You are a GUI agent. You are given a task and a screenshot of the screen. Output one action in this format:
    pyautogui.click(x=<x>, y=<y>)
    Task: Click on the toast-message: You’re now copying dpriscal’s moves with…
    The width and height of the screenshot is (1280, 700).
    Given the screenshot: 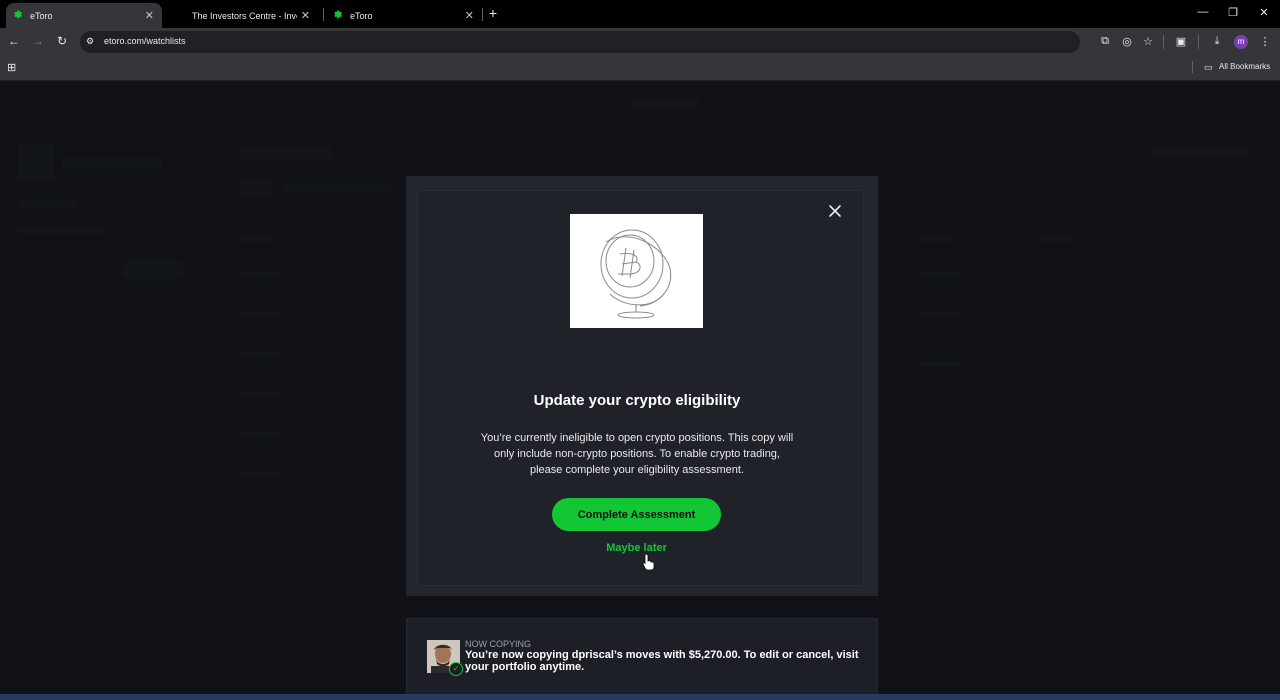 What is the action you would take?
    pyautogui.click(x=662, y=661)
    